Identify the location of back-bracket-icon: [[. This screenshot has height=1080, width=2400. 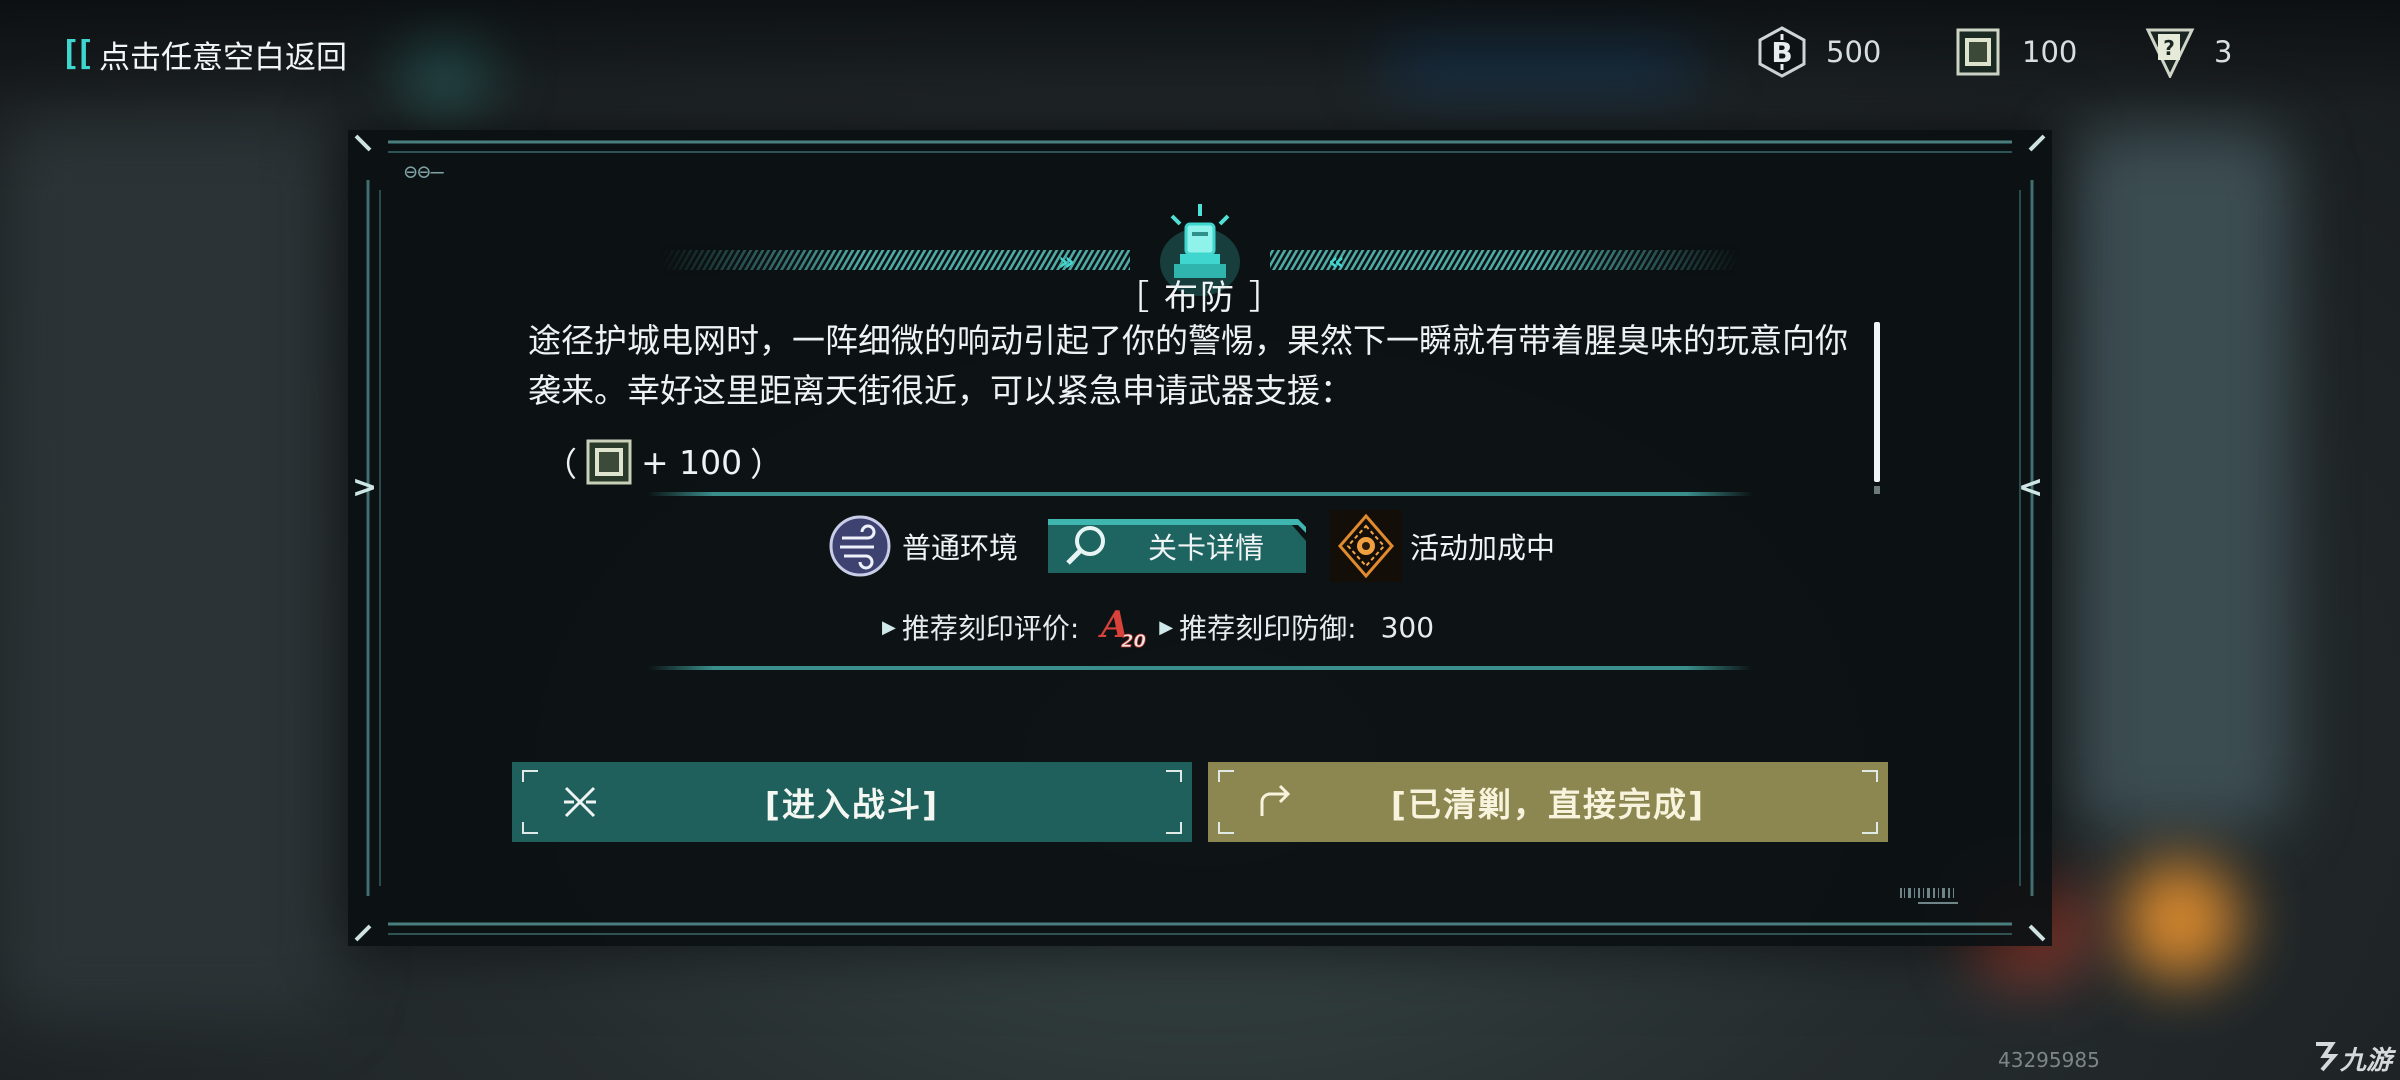
(77, 54).